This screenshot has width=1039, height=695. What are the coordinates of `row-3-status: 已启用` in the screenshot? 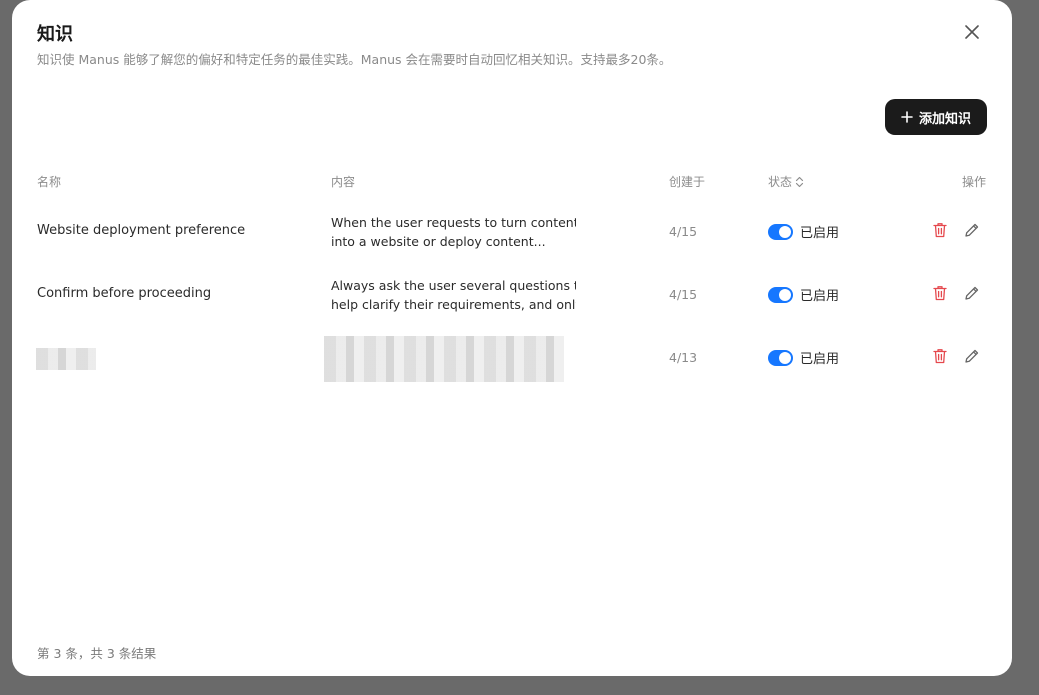 It's located at (803, 357).